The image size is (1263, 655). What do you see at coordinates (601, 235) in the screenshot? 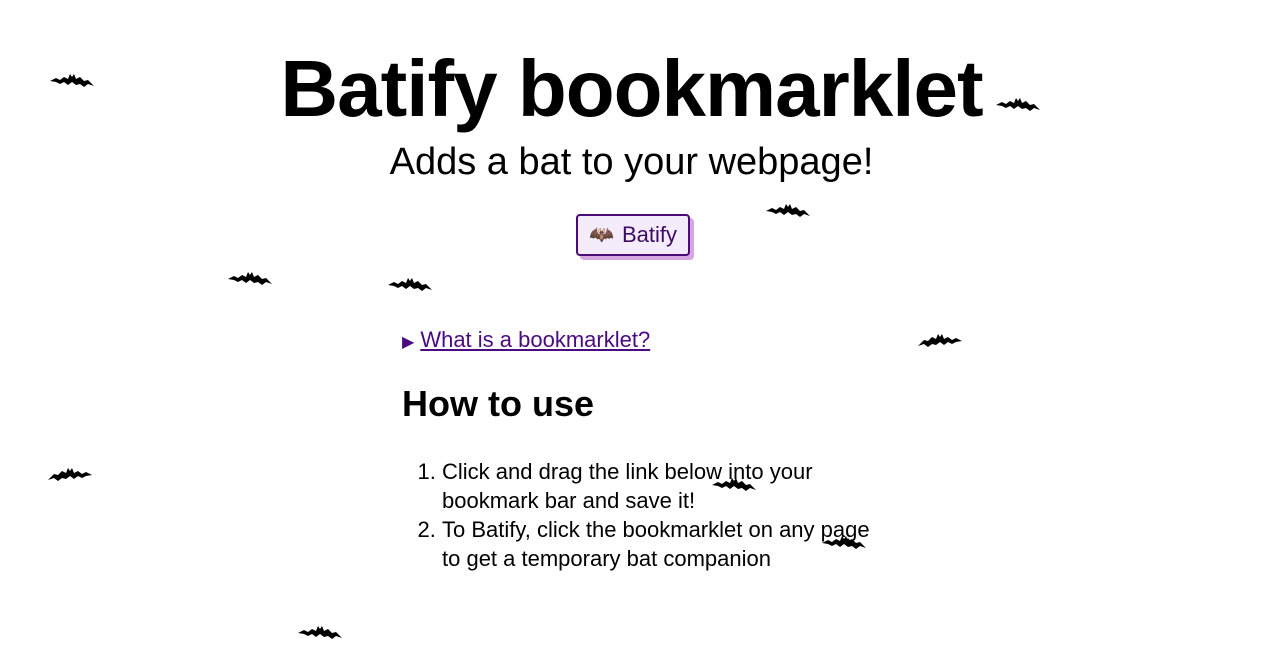
I see `bat-emoji-icon: 🦇` at bounding box center [601, 235].